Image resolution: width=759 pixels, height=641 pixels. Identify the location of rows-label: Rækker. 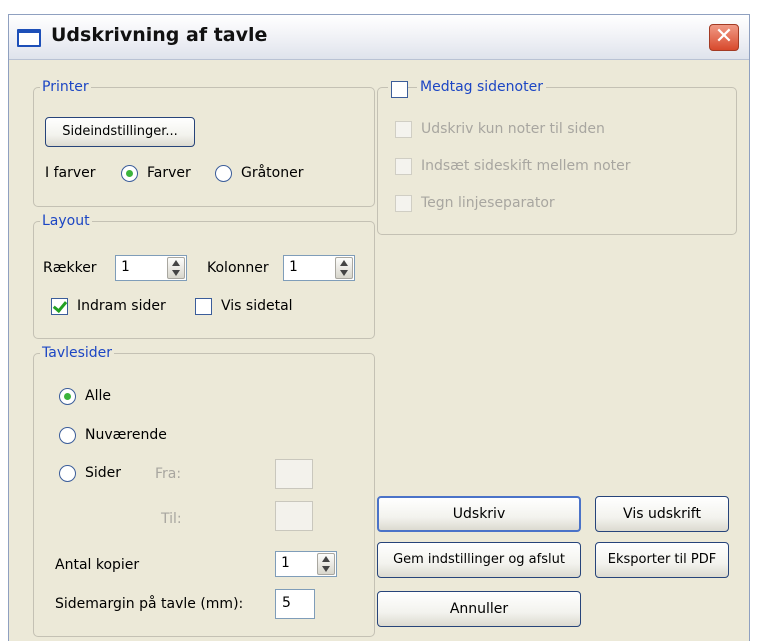
(70, 268).